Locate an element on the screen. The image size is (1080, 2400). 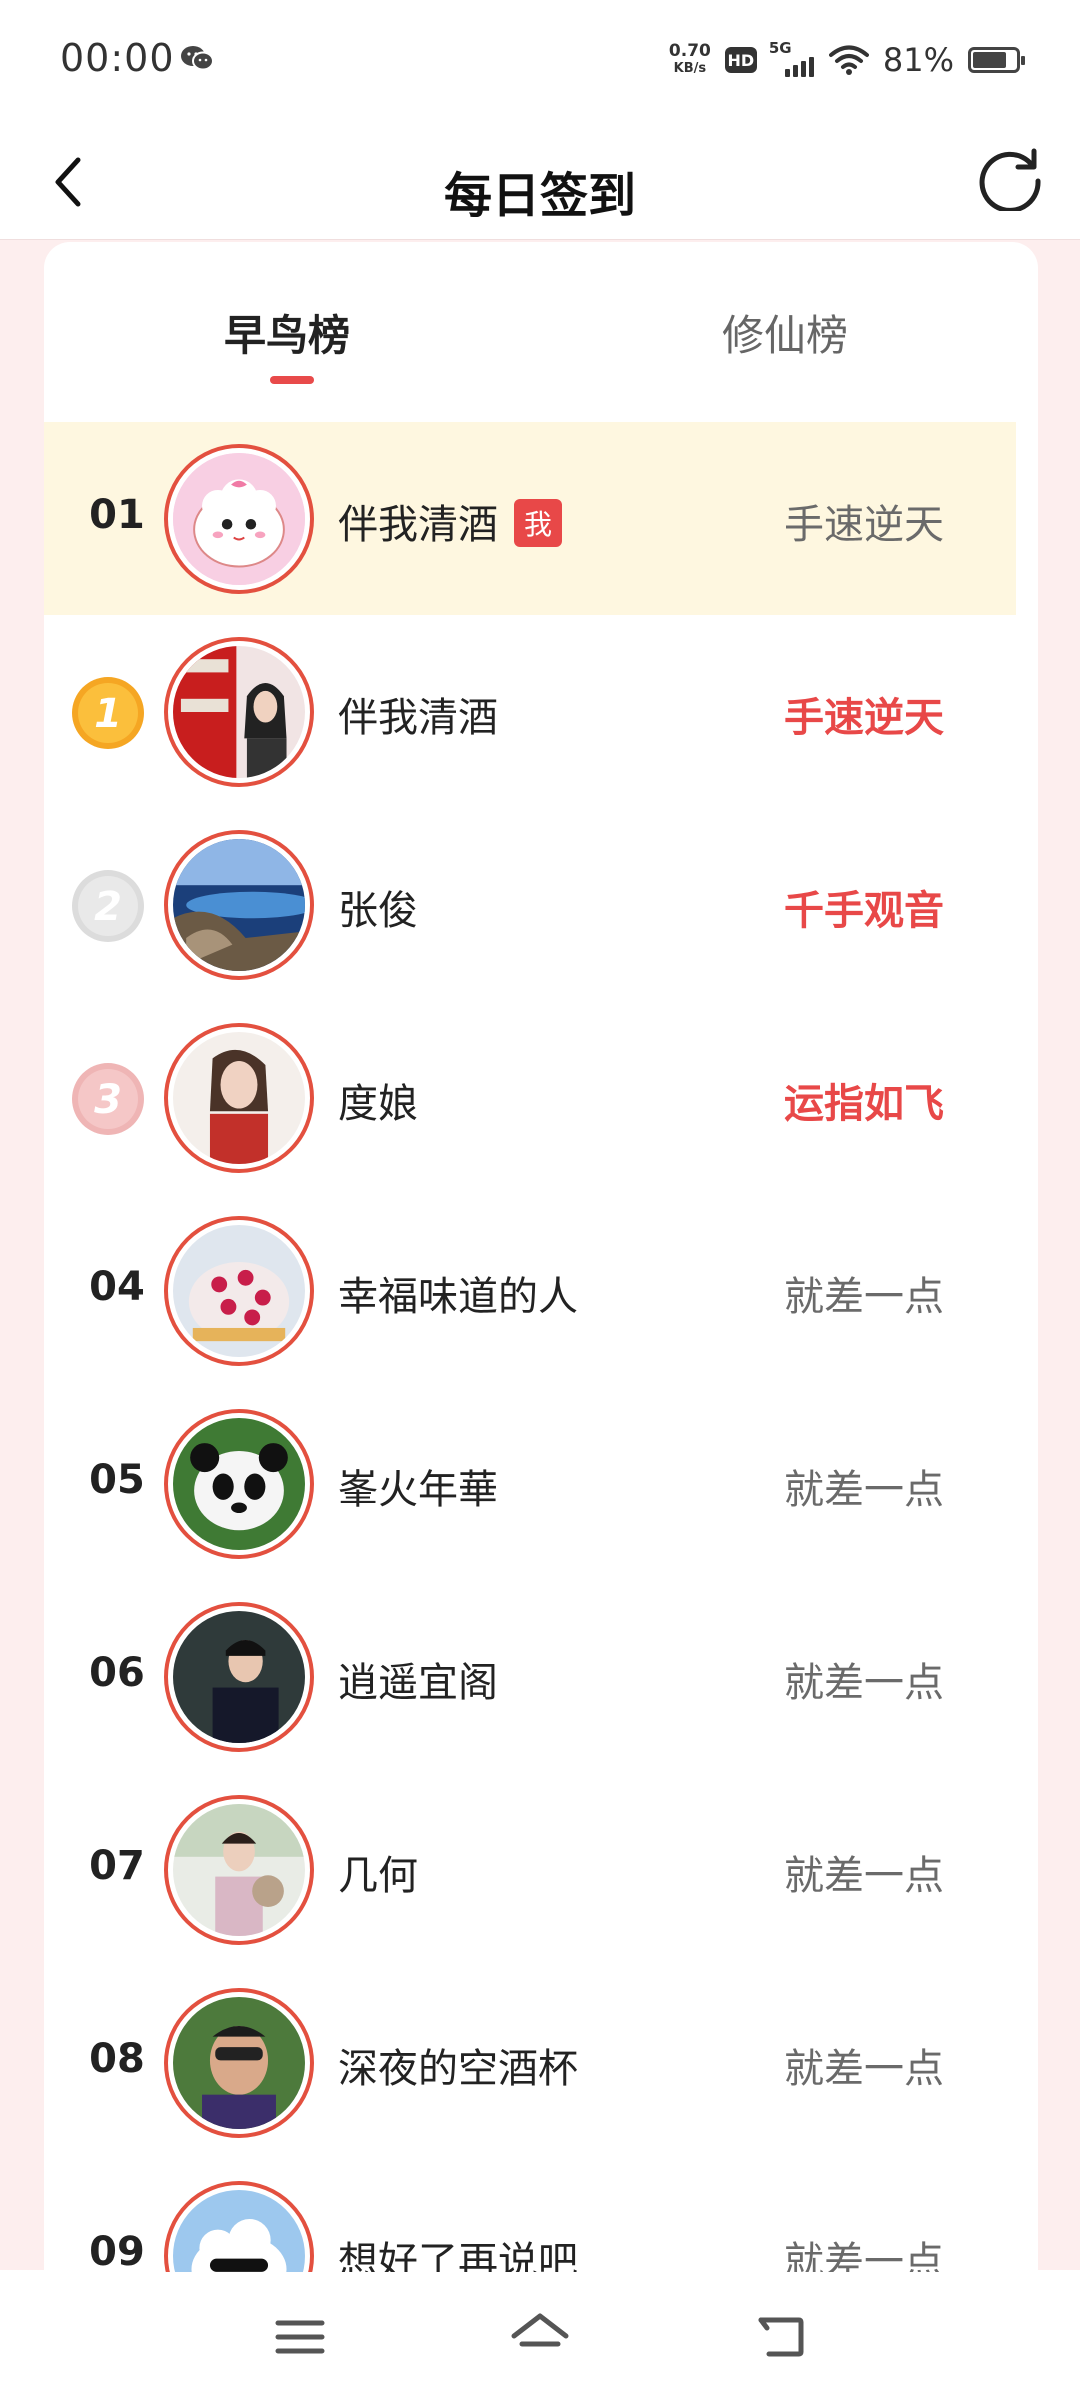
refresh-button is located at coordinates (1010, 178).